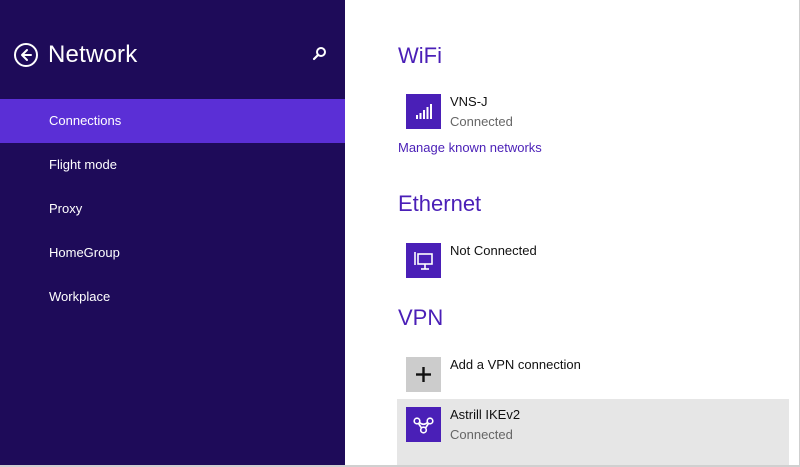  I want to click on sidebar-item-label: HomeGroup, so click(84, 252).